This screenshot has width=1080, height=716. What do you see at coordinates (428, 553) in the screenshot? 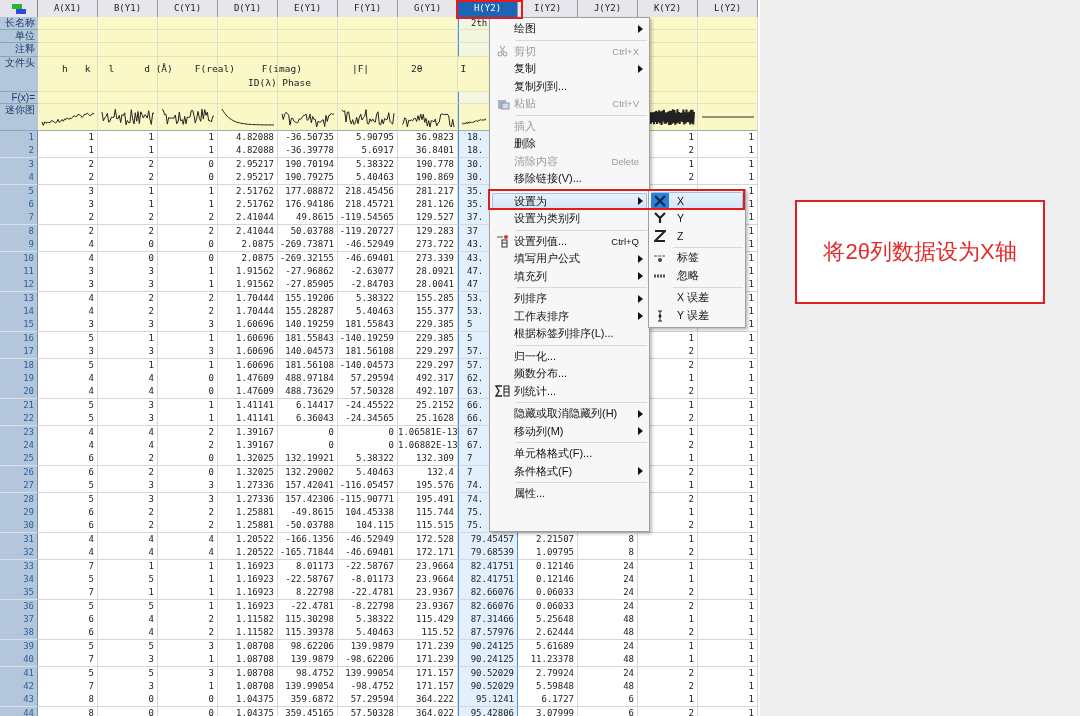
I see `table-cell: 172.171` at bounding box center [428, 553].